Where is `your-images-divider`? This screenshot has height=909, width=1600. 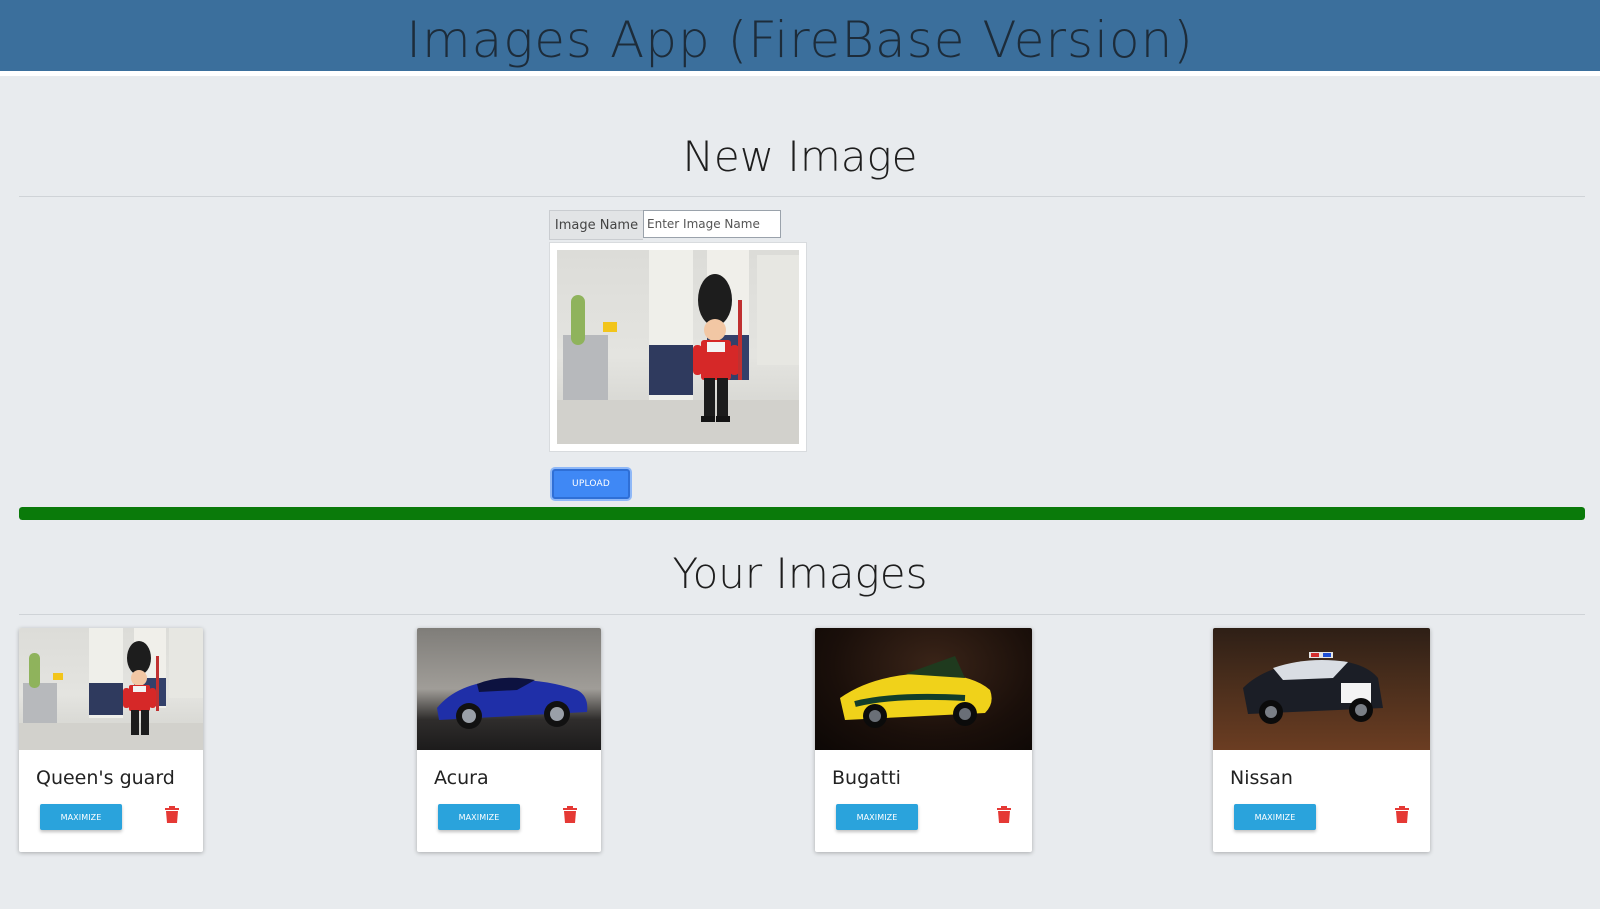
your-images-divider is located at coordinates (802, 614).